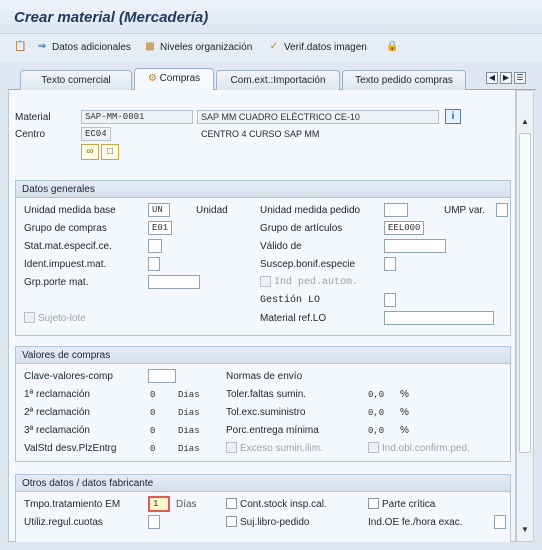  Describe the element at coordinates (90, 152) in the screenshot. I see `glasses-button: ∞` at that location.